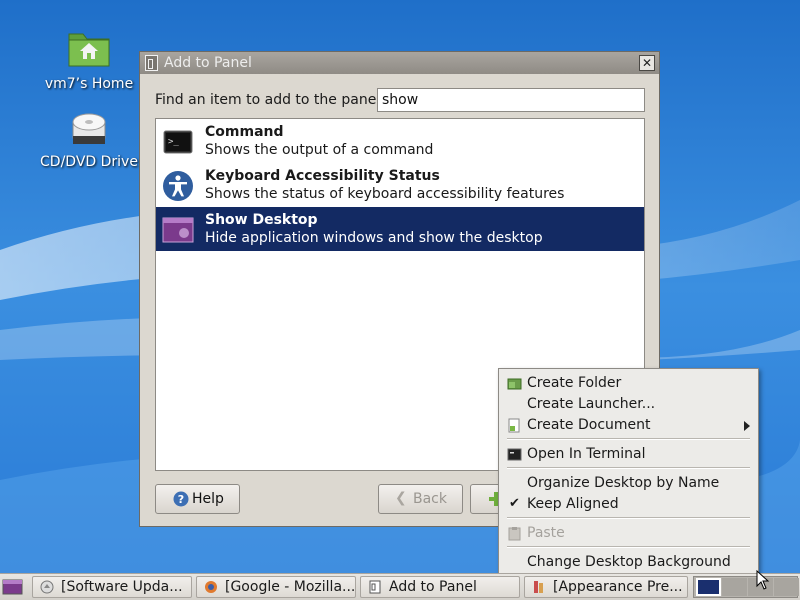 This screenshot has width=800, height=600. I want to click on document-add-icon, so click(514, 425).